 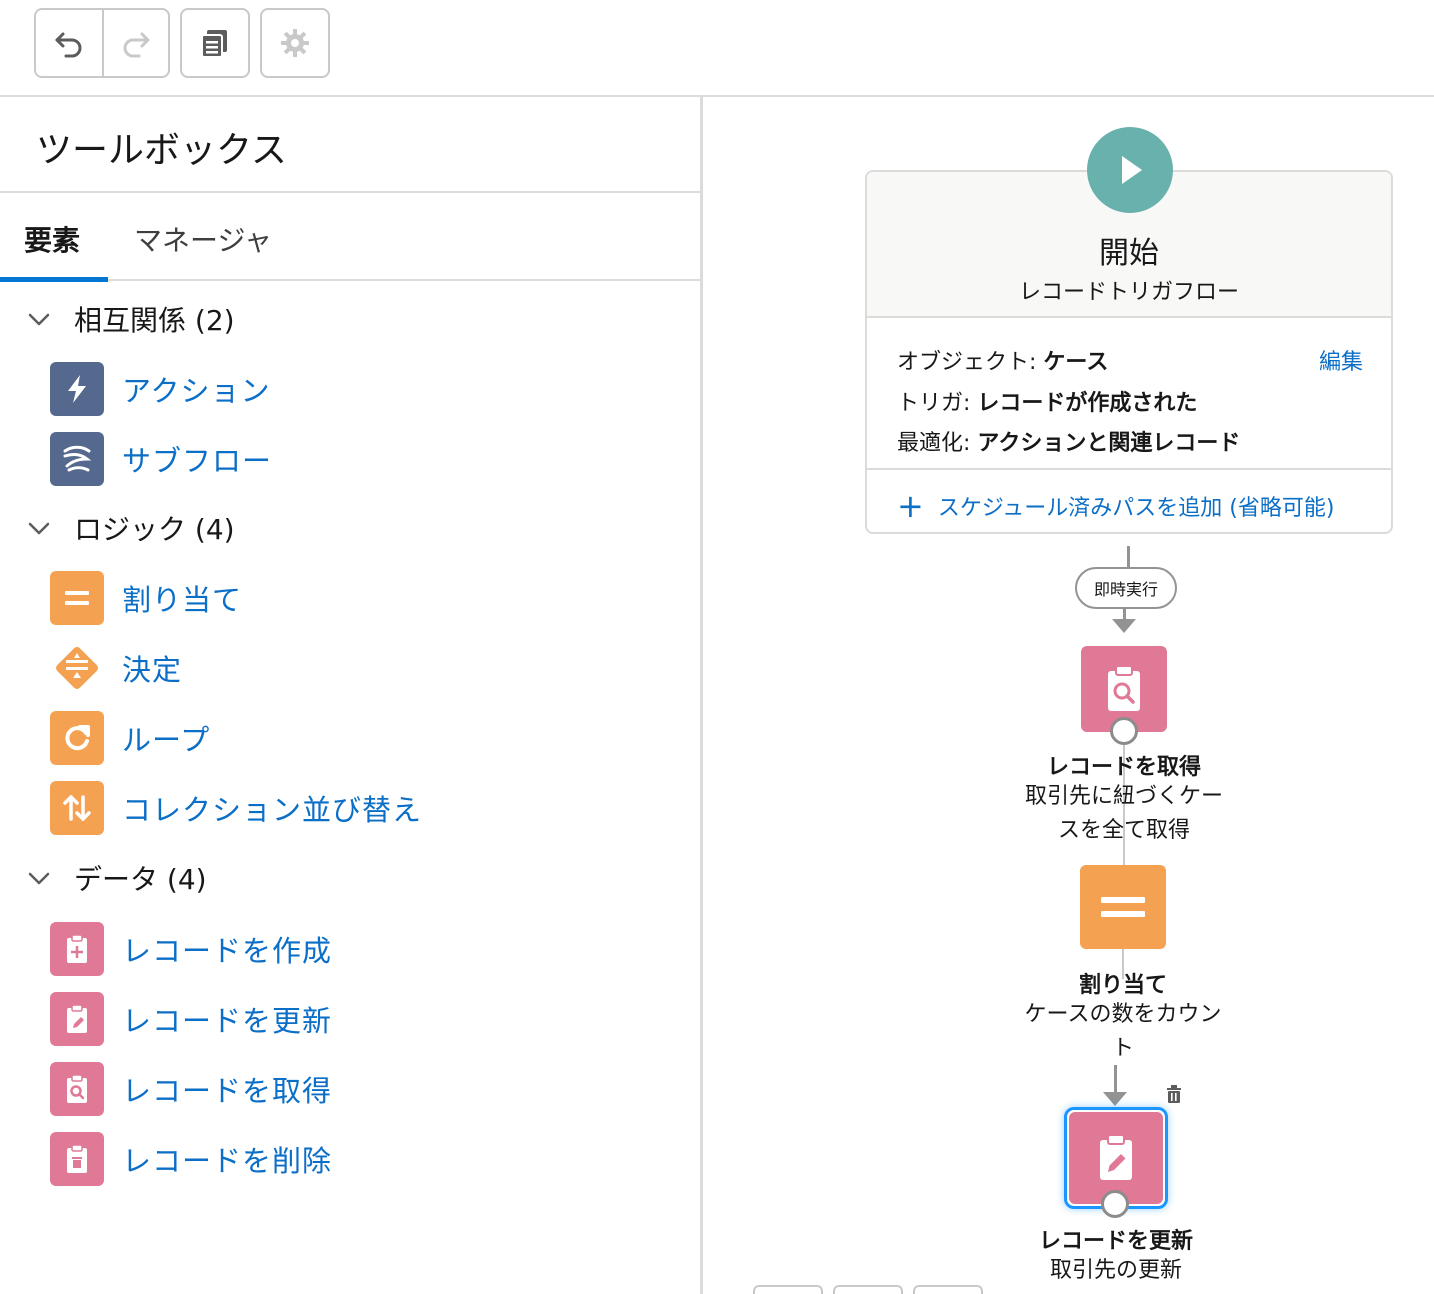 I want to click on redo-button, so click(x=135, y=43).